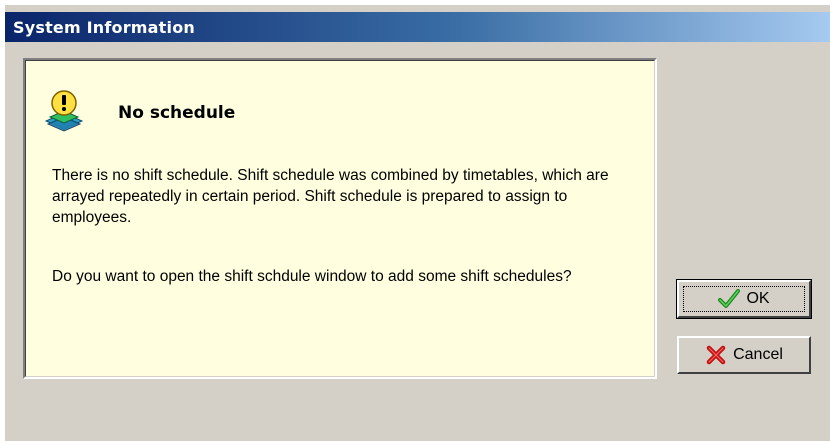  What do you see at coordinates (104, 27) in the screenshot?
I see `window-title: System Information` at bounding box center [104, 27].